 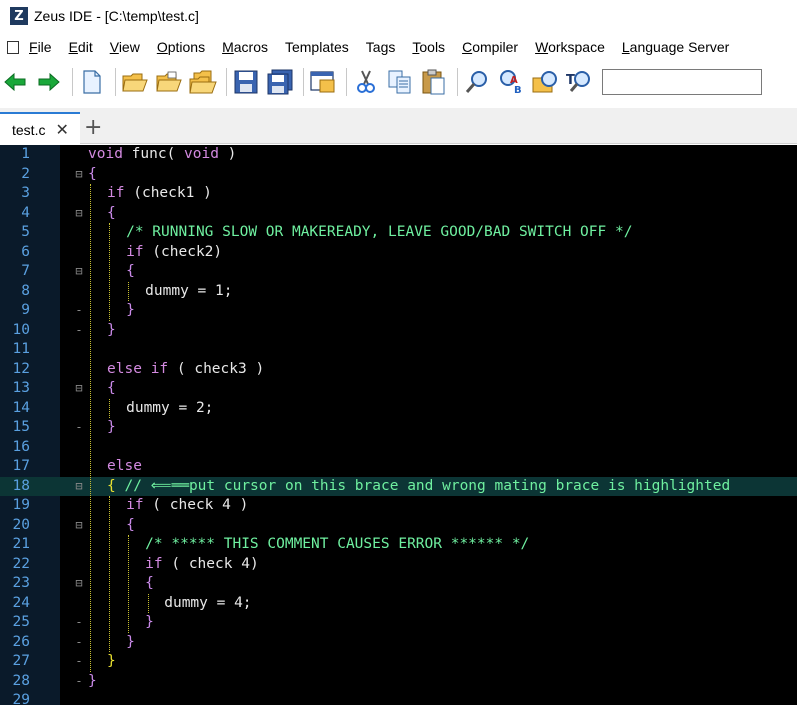 What do you see at coordinates (21, 622) in the screenshot?
I see `line-number: 25` at bounding box center [21, 622].